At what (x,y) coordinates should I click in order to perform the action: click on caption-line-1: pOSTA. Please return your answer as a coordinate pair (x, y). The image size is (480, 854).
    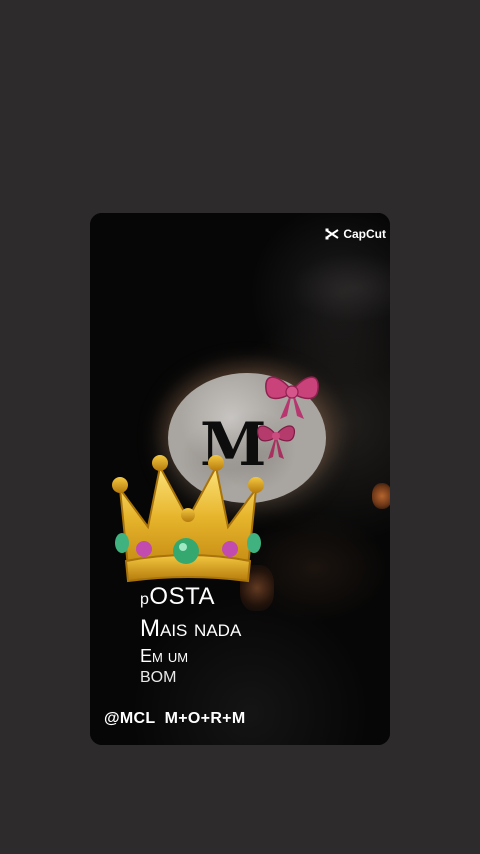
    Looking at the image, I should click on (190, 598).